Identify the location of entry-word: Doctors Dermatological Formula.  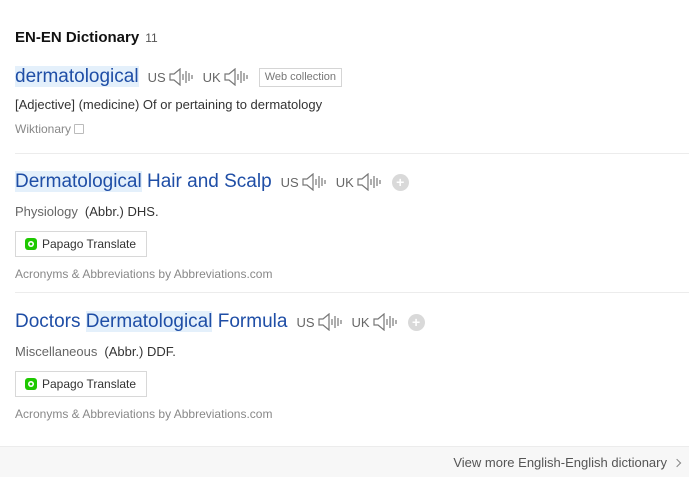
(151, 322).